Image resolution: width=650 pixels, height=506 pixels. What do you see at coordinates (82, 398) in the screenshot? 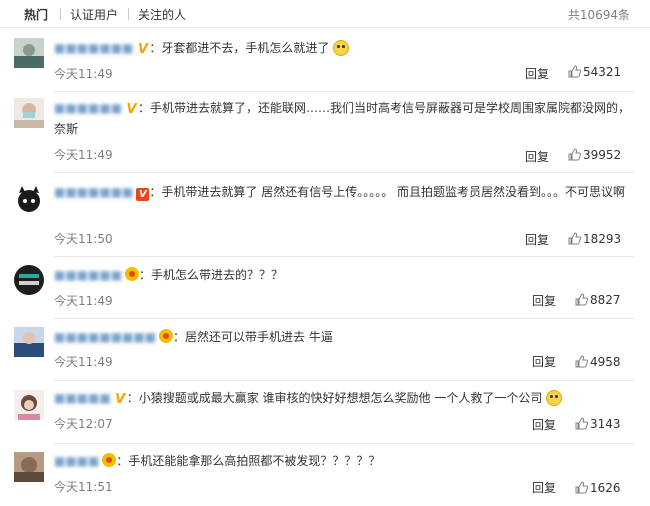
I see `comment-username: ■■■■■` at bounding box center [82, 398].